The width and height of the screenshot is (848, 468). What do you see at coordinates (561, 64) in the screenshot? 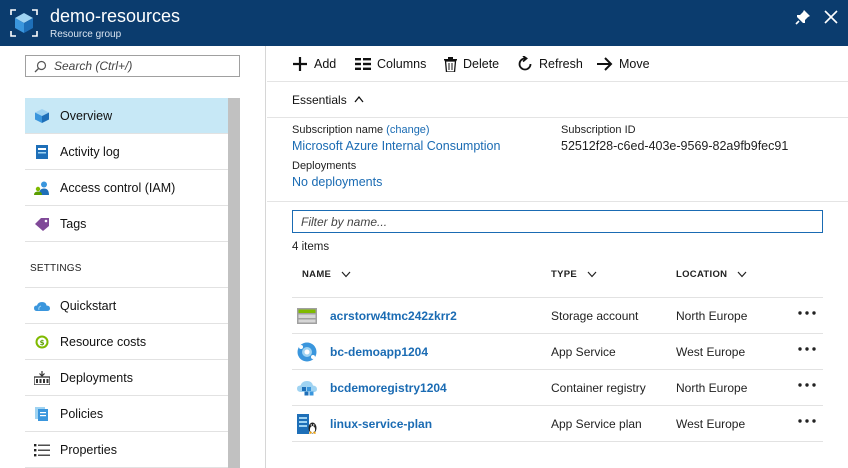
I see `refresh-button-label: Refresh` at bounding box center [561, 64].